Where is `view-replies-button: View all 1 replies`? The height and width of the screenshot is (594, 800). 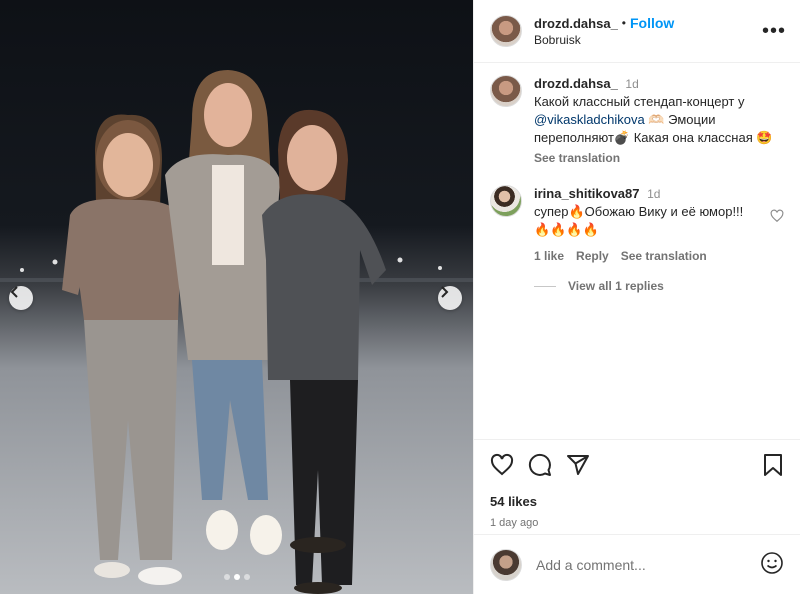 view-replies-button: View all 1 replies is located at coordinates (659, 286).